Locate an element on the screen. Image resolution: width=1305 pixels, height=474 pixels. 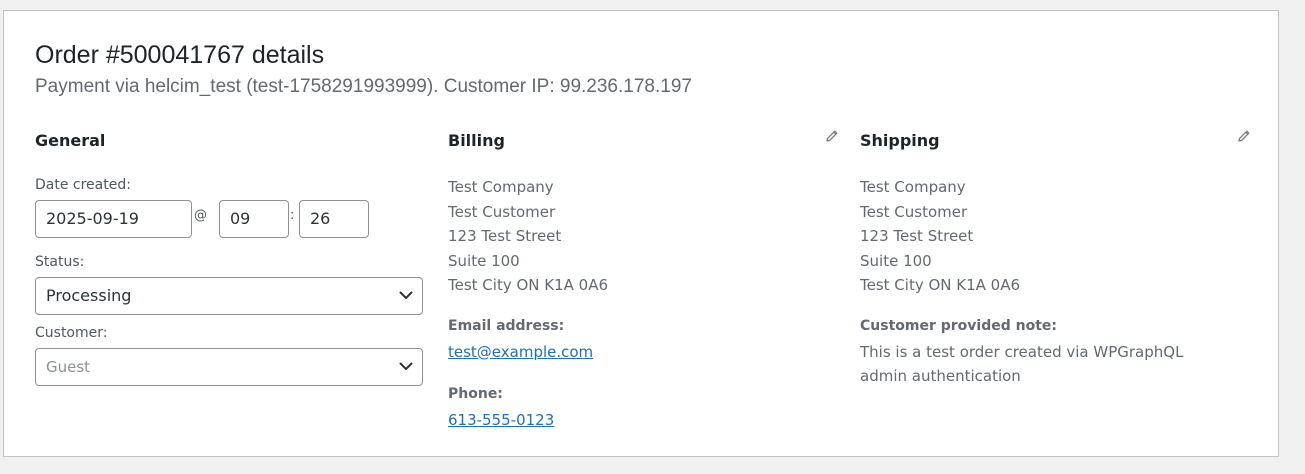
phone-link: 613-555-0123 is located at coordinates (501, 420).